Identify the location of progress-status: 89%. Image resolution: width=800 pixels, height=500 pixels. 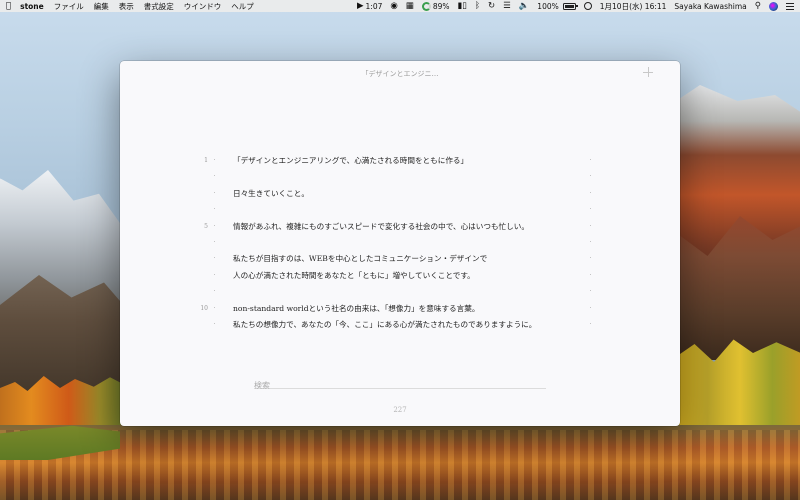
(435, 6).